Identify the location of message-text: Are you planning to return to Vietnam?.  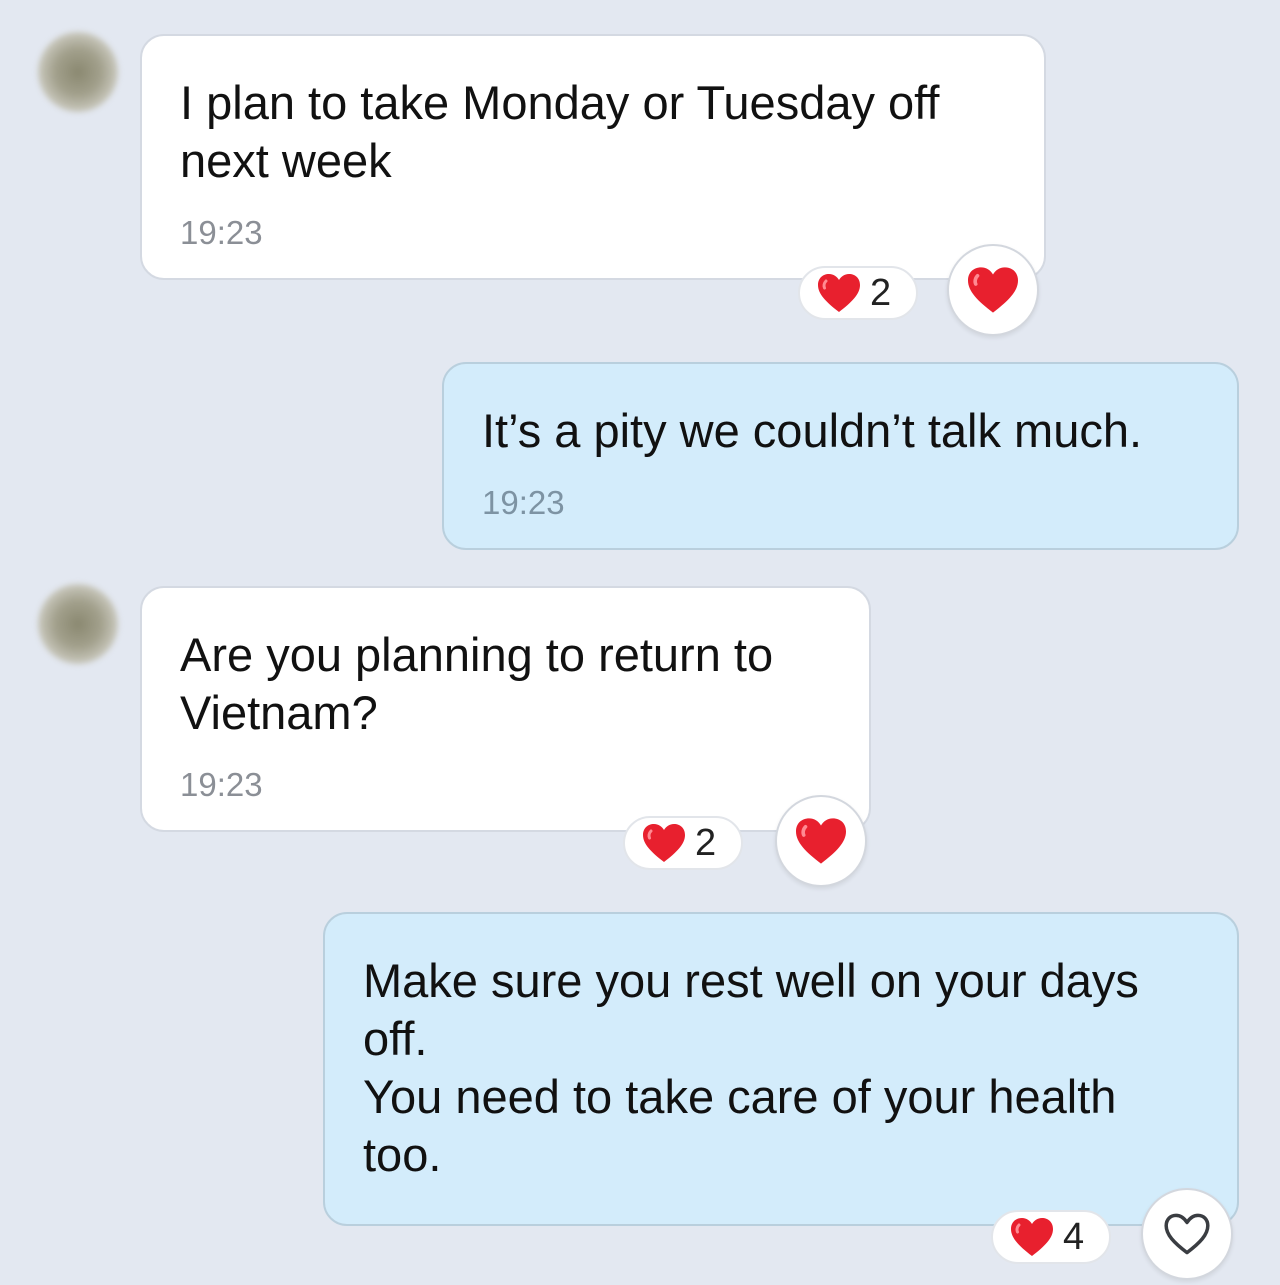
(477, 683).